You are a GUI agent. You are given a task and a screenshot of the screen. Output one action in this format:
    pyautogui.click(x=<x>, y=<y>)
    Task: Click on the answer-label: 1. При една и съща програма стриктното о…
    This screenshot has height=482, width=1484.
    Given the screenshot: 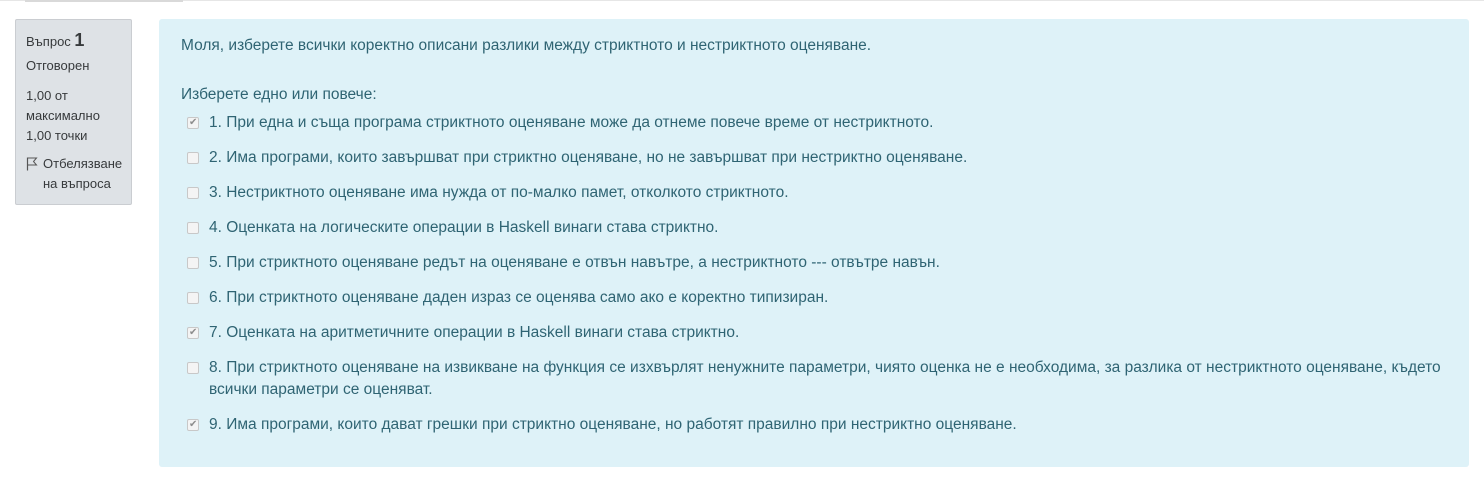 What is the action you would take?
    pyautogui.click(x=571, y=122)
    